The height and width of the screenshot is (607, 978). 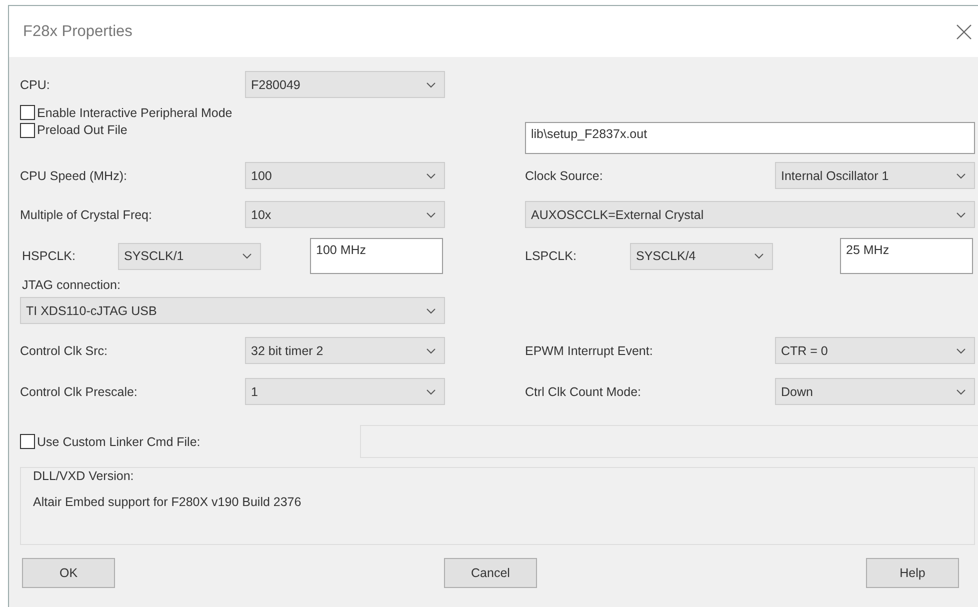 What do you see at coordinates (189, 256) in the screenshot?
I see `hspclk-dropdown: SYSCLK/1` at bounding box center [189, 256].